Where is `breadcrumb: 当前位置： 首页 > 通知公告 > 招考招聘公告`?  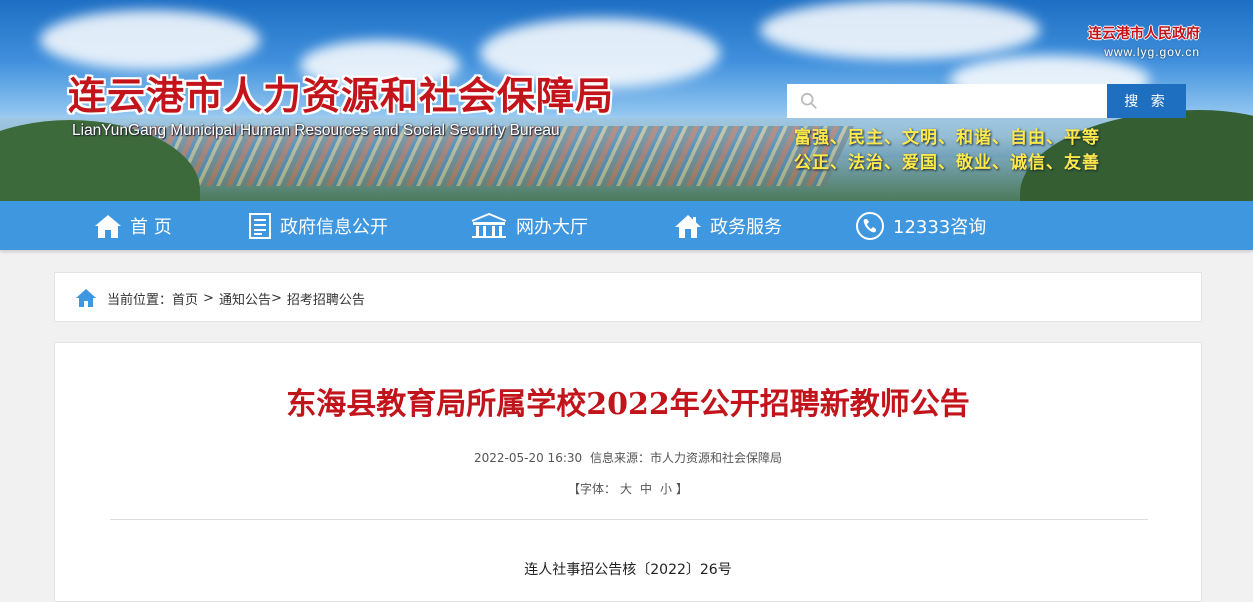
breadcrumb: 当前位置： 首页 > 通知公告 > 招考招聘公告 is located at coordinates (220, 298).